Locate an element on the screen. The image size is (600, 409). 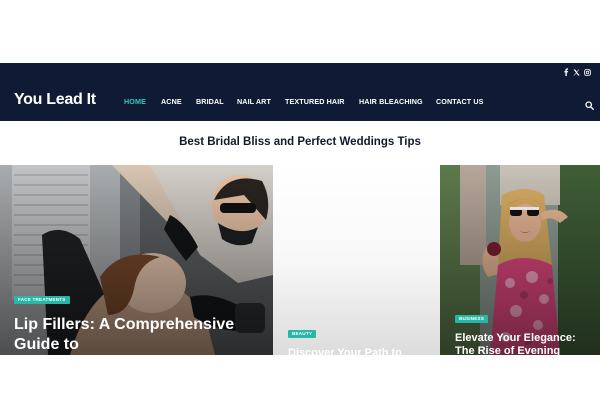
nav-item-acne: ACNE is located at coordinates (171, 101).